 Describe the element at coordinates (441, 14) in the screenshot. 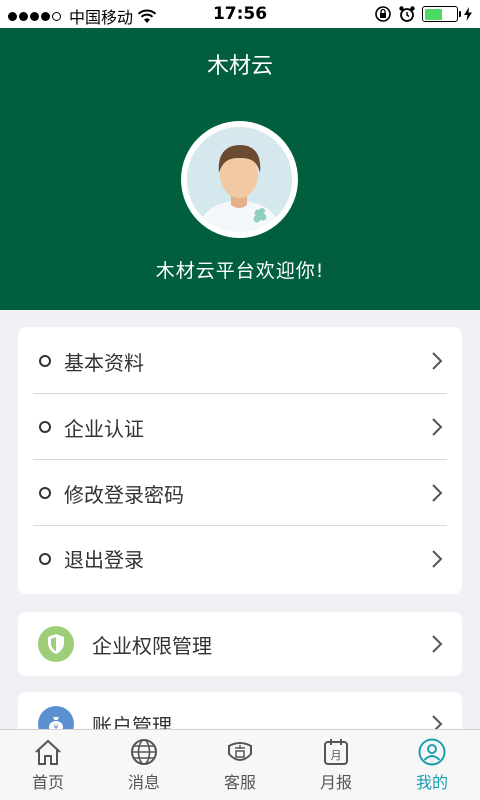

I see `battery-icon` at that location.